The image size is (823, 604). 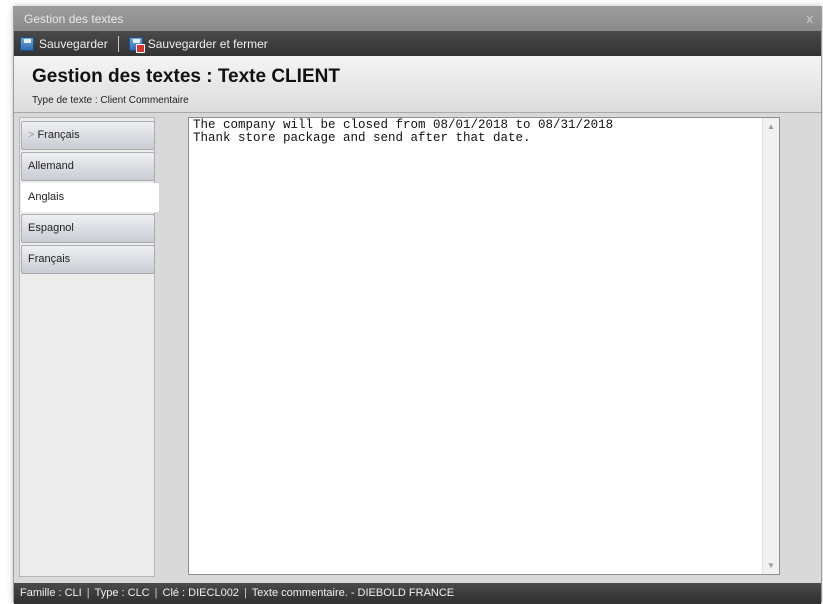 I want to click on save-and-close-label: Sauvegarder et fermer, so click(x=207, y=43).